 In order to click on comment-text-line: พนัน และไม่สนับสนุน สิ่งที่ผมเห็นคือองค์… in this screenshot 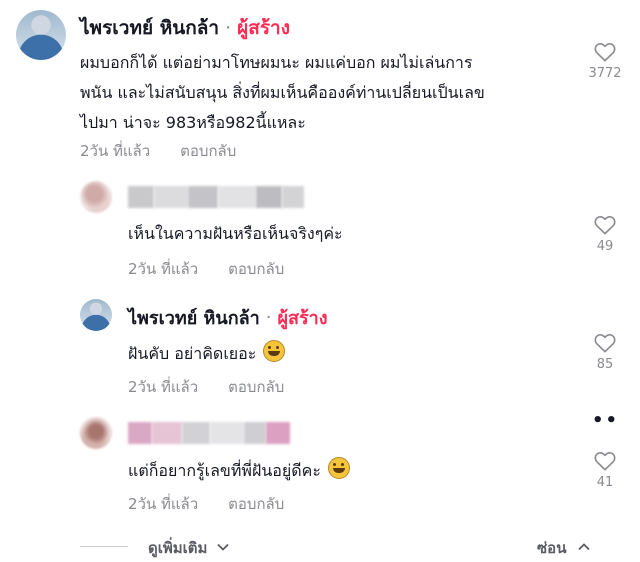, I will do `click(282, 92)`.